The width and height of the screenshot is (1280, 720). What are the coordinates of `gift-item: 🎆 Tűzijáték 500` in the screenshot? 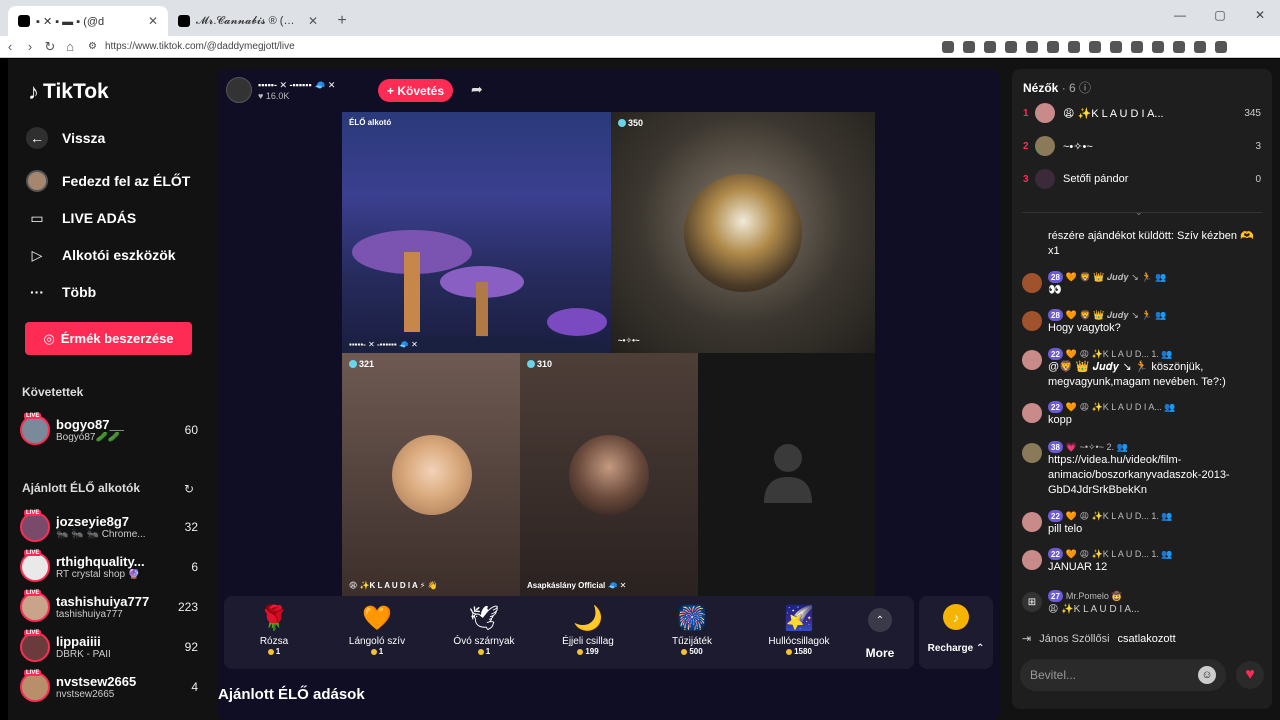 It's located at (692, 630).